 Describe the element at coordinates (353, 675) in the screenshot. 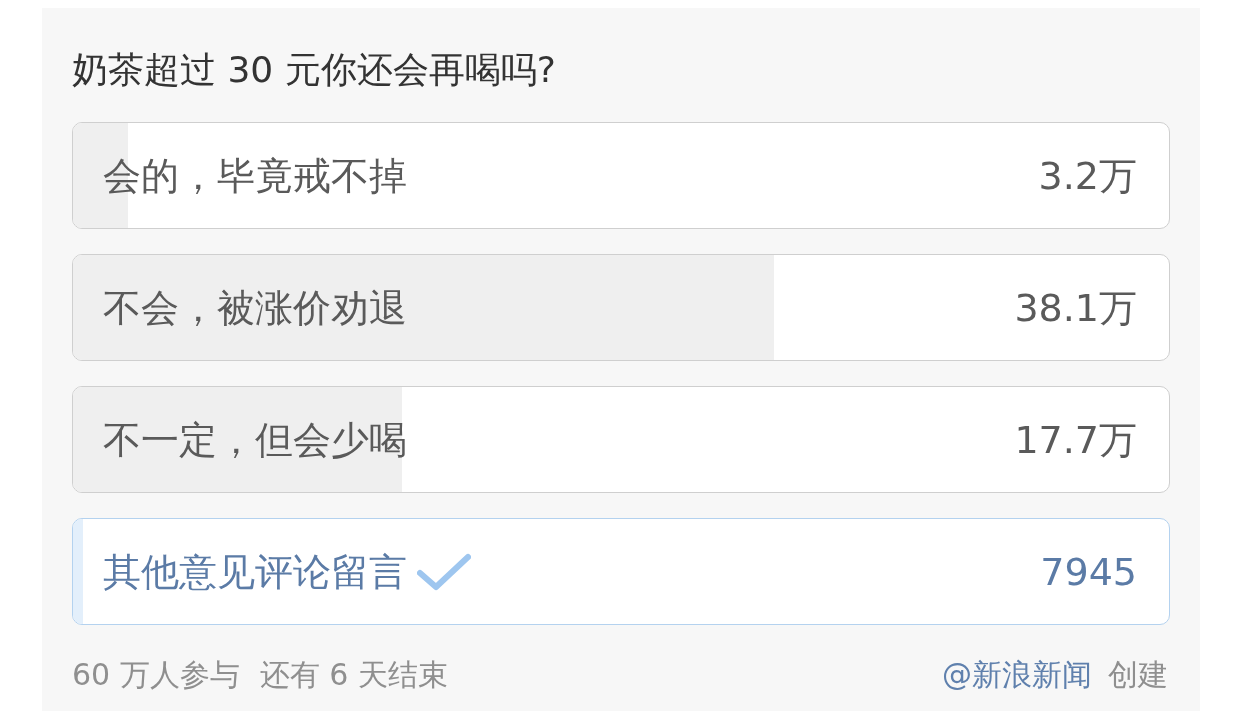

I see `time-remaining: 还有 6 天结束` at that location.